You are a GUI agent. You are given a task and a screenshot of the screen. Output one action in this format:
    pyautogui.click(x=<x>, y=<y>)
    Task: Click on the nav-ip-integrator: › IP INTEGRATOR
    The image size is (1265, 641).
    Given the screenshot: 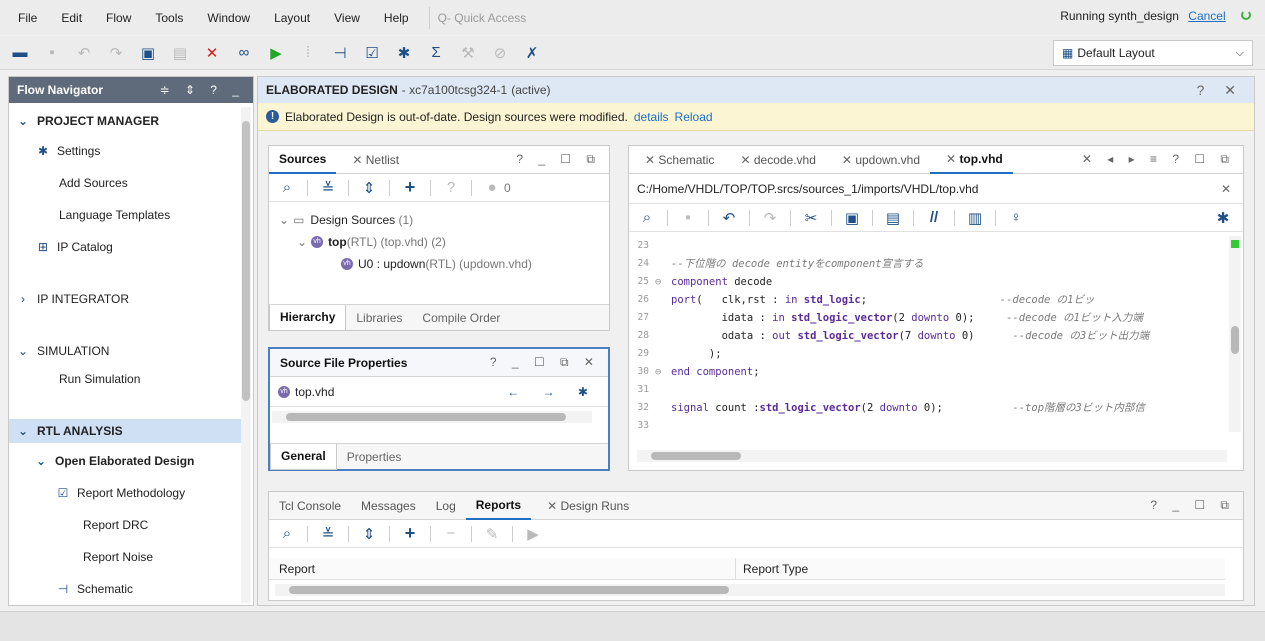 What is the action you would take?
    pyautogui.click(x=125, y=299)
    